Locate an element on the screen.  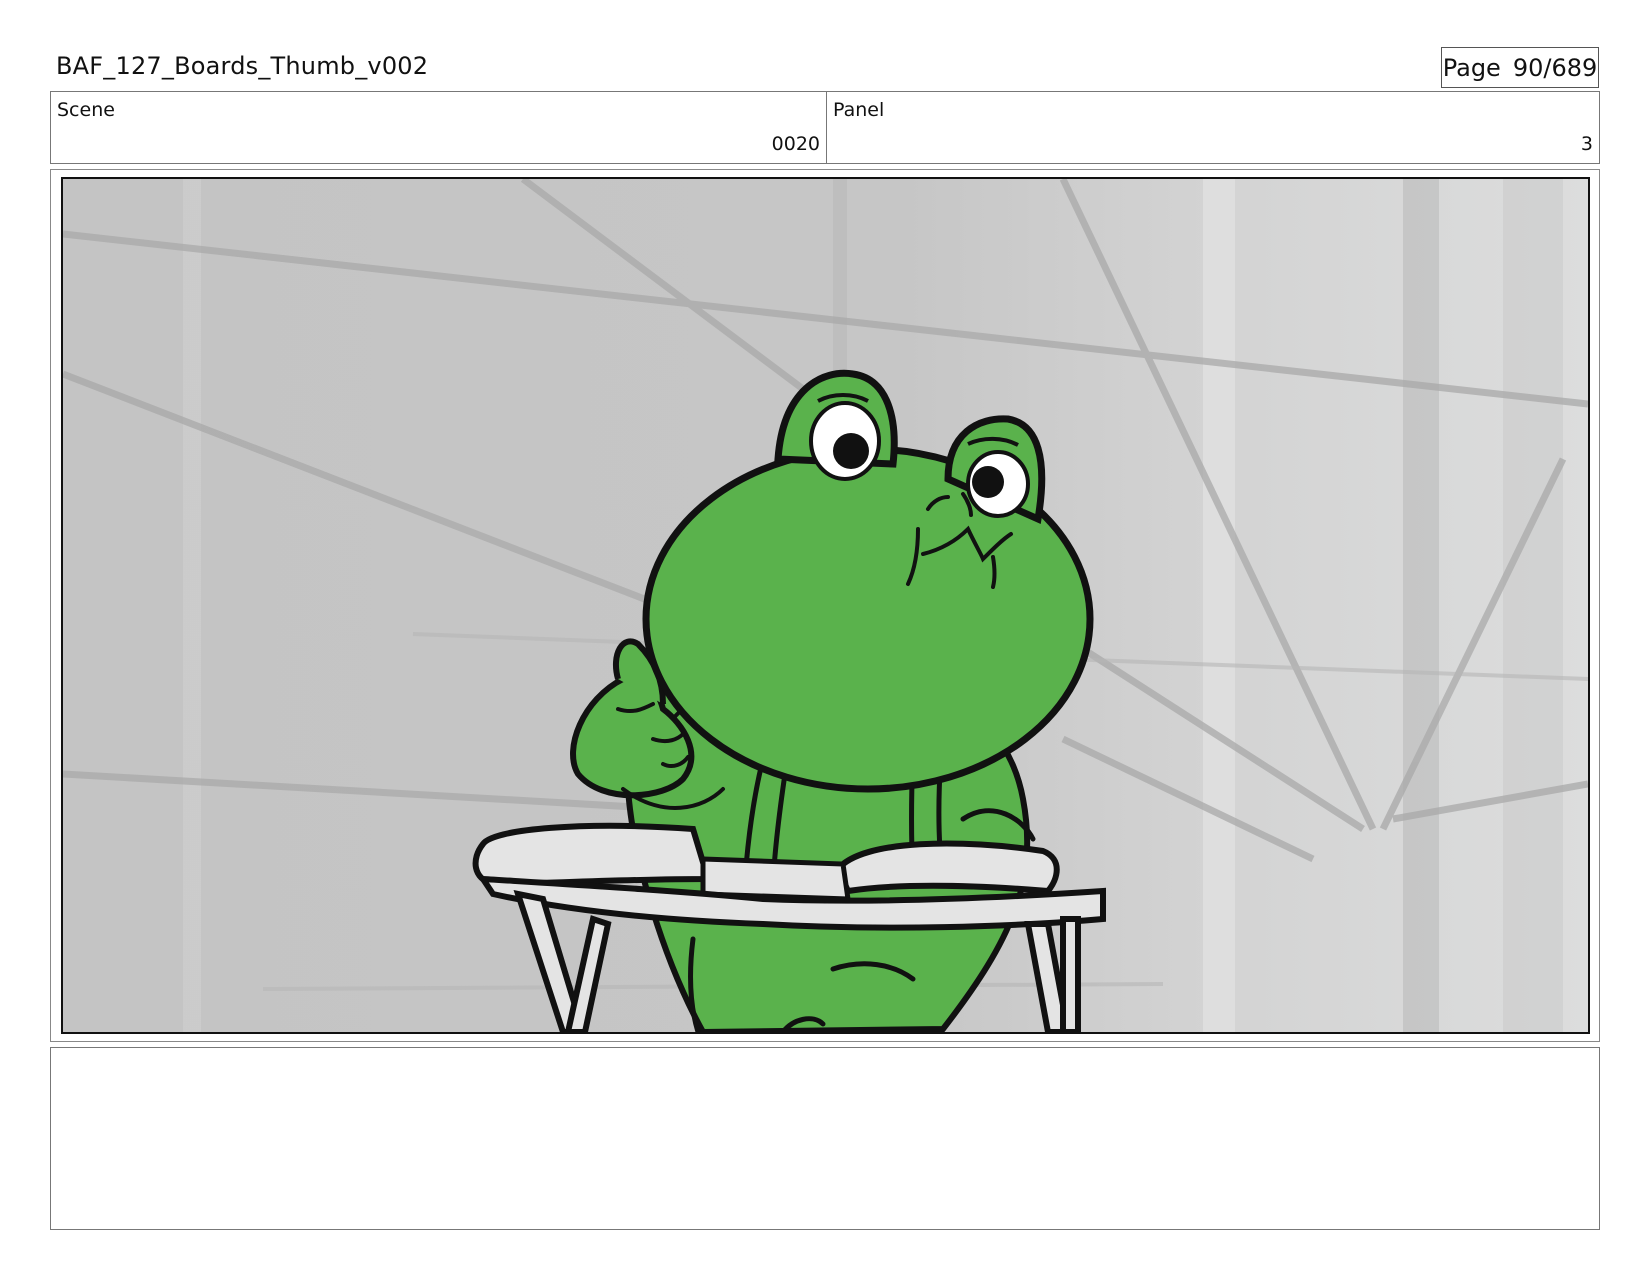
scene-cell: Scene 0020 is located at coordinates (439, 127).